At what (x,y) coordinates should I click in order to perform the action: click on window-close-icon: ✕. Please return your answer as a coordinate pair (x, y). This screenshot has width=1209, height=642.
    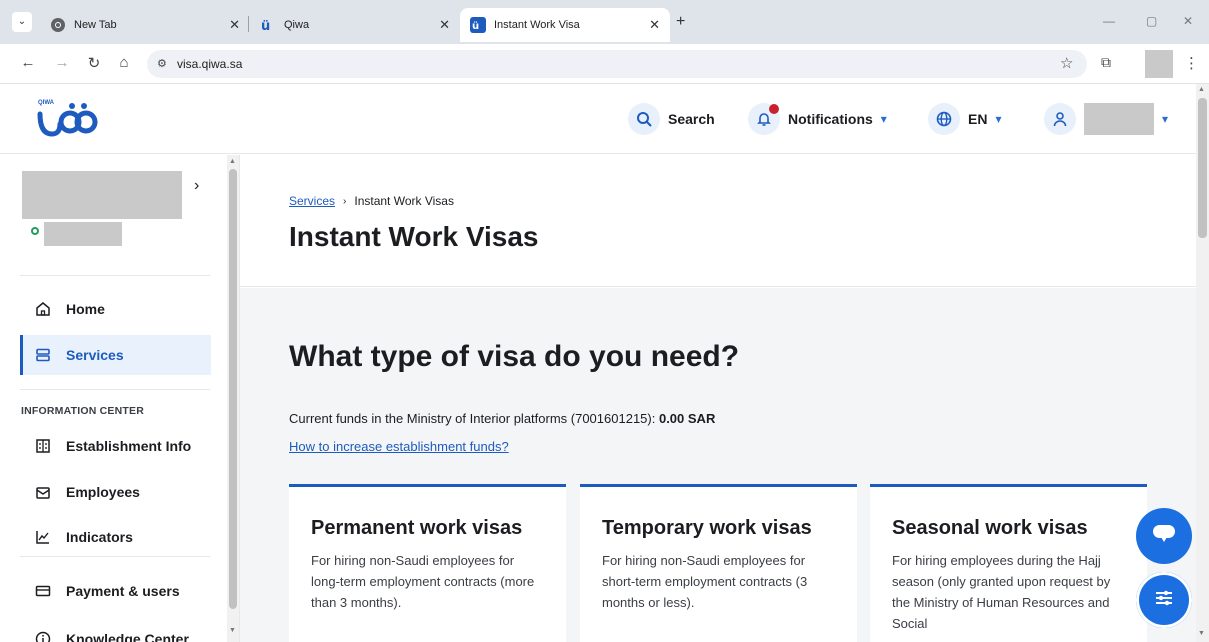
    Looking at the image, I should click on (1188, 21).